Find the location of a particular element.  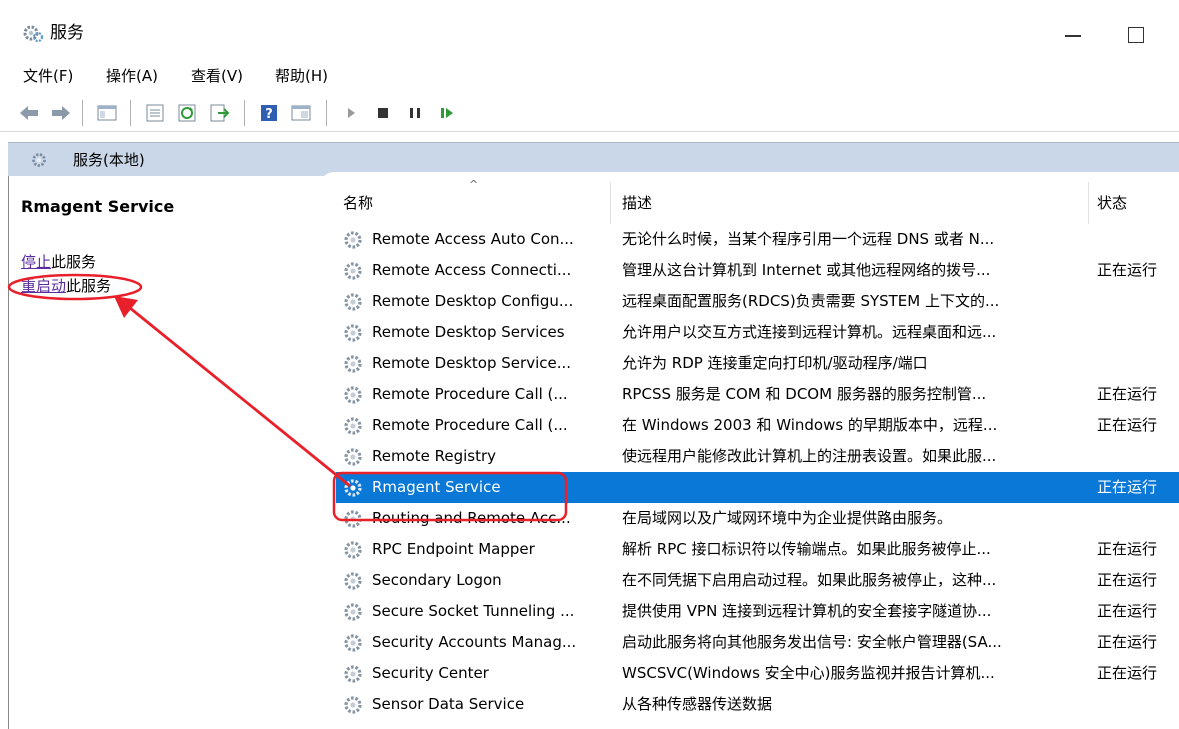

title-bar: 服务 is located at coordinates (589, 29).